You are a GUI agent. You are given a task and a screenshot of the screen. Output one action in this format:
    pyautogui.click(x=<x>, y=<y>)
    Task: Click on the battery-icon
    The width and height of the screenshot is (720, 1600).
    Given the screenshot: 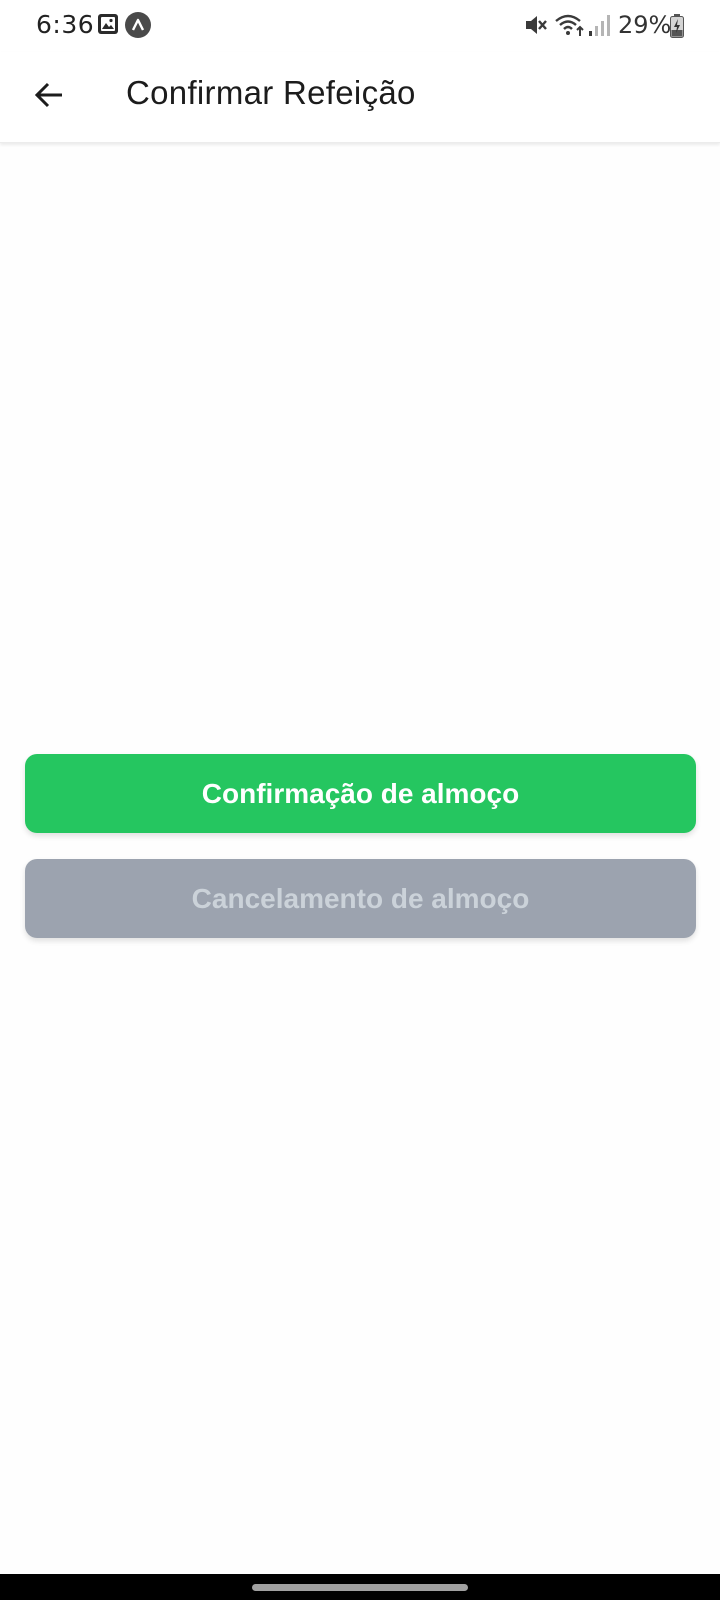 What is the action you would take?
    pyautogui.click(x=677, y=28)
    